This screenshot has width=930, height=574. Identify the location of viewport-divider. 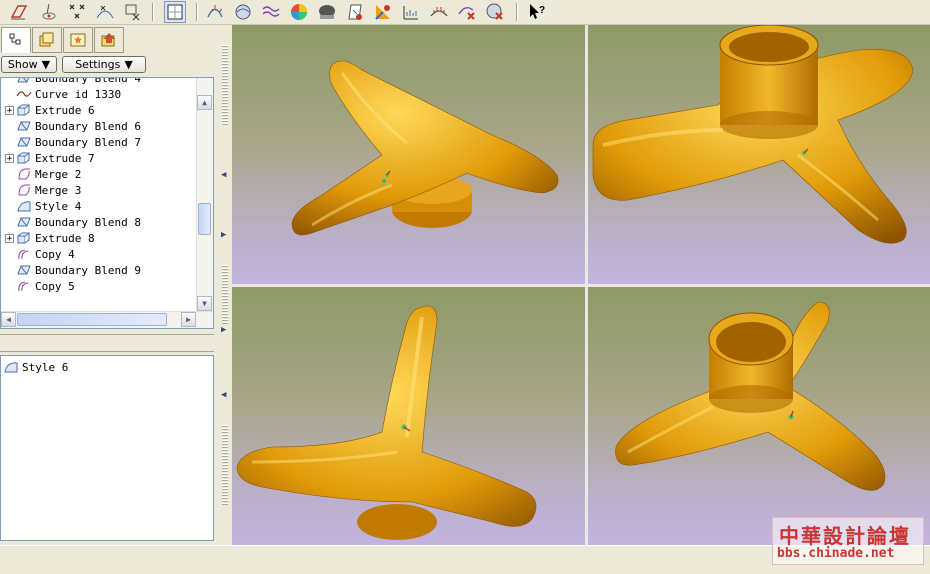
(581, 285).